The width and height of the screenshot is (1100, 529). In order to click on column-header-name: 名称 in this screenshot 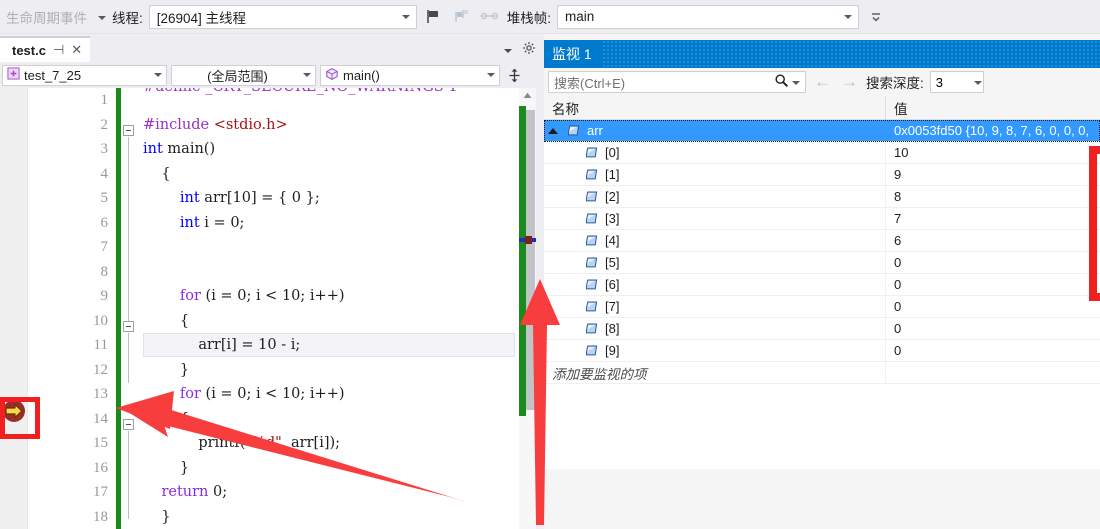, I will do `click(715, 107)`.